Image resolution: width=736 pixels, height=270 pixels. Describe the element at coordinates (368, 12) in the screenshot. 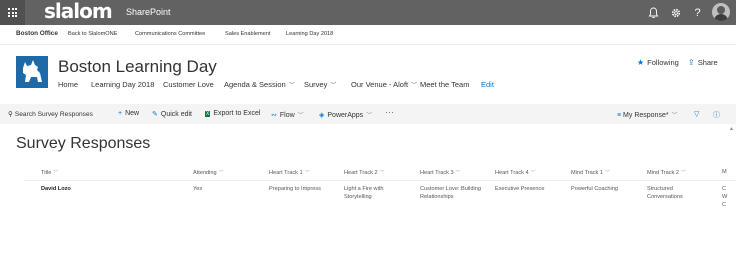

I see `suite-bar: slalom SharePoint ?` at that location.